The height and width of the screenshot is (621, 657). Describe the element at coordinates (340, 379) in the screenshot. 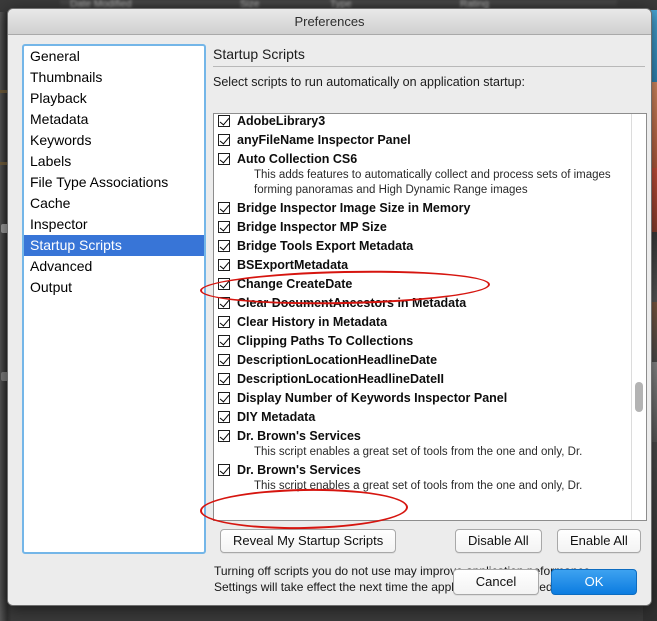

I see `script-name: DescriptionLocationHeadlineDateII` at that location.